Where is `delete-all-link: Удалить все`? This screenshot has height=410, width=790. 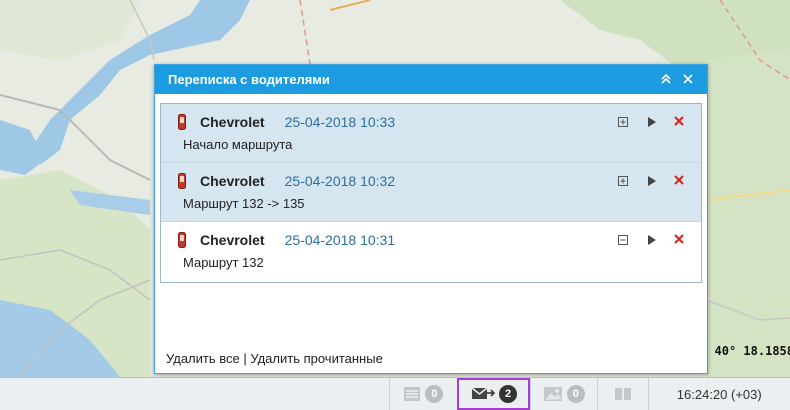
delete-all-link: Удалить все is located at coordinates (203, 358).